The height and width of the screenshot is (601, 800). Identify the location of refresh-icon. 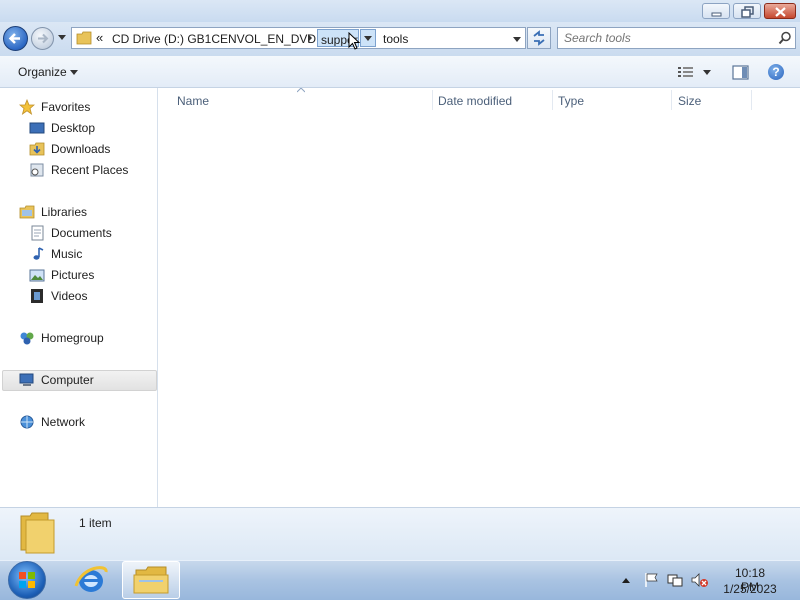
(539, 38).